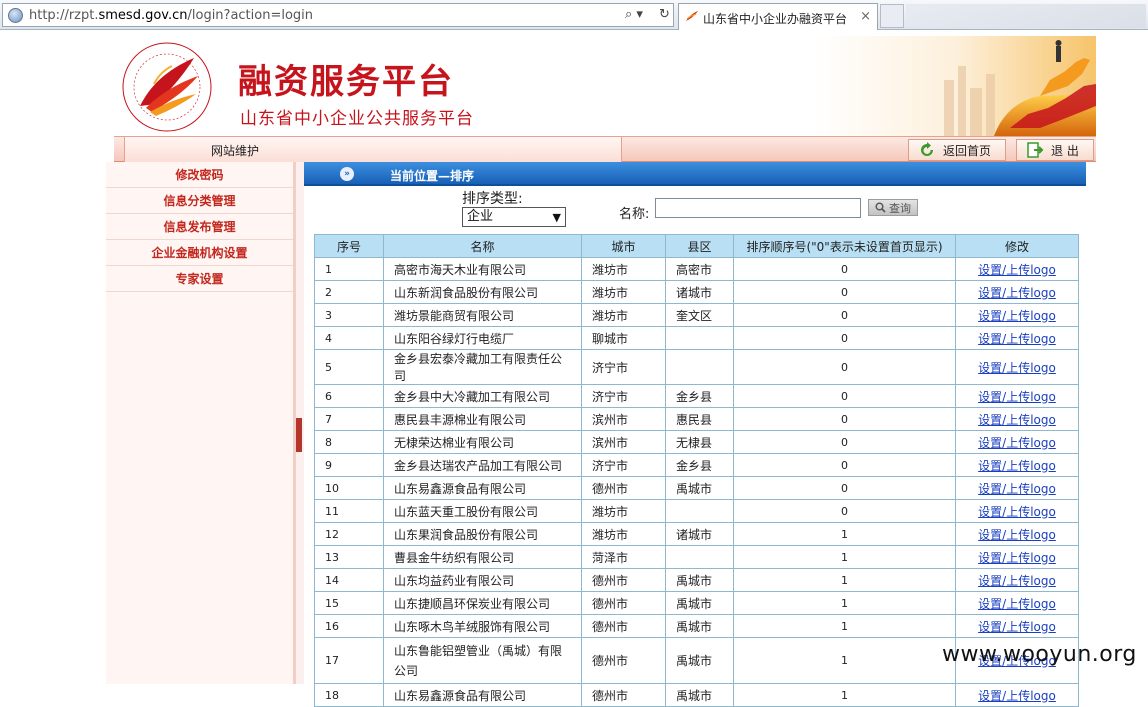  I want to click on logout-button: 退 出, so click(1055, 150).